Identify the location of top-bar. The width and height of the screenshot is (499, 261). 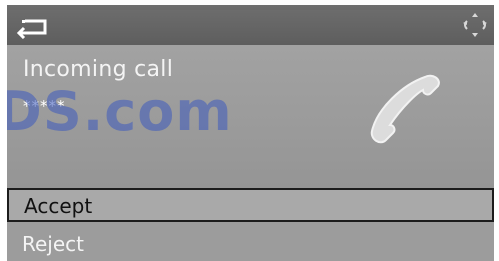
(250, 25).